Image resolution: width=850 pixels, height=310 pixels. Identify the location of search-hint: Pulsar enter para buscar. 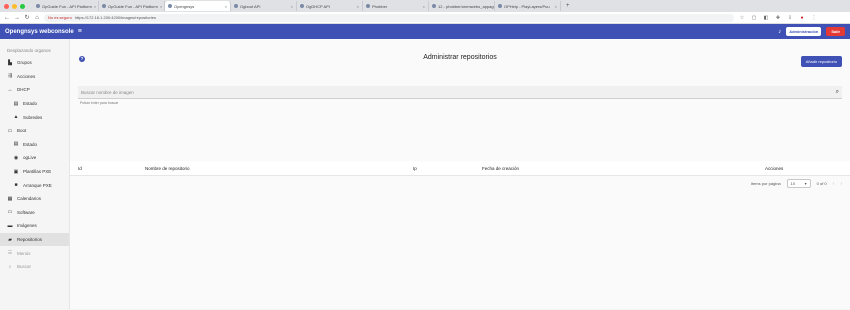
(99, 103).